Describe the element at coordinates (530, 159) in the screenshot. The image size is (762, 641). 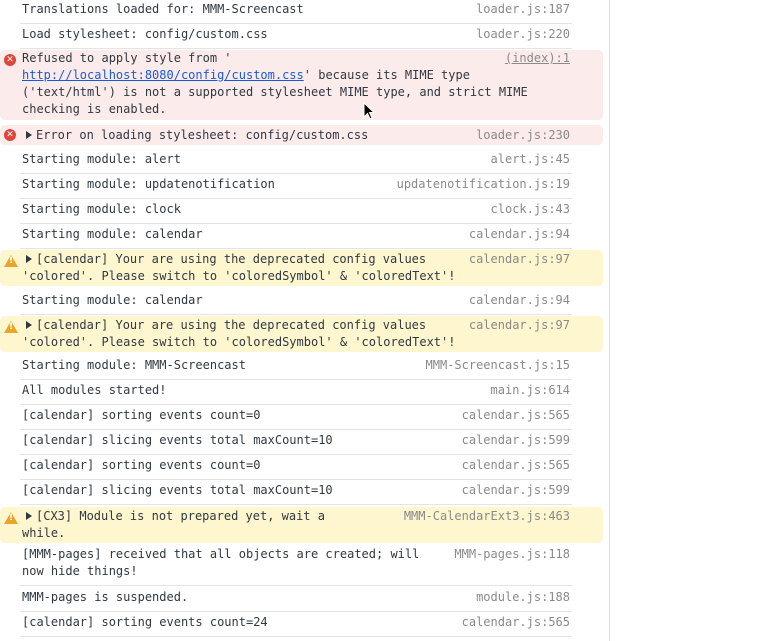
I see `log-source-link: alert.js:45` at that location.